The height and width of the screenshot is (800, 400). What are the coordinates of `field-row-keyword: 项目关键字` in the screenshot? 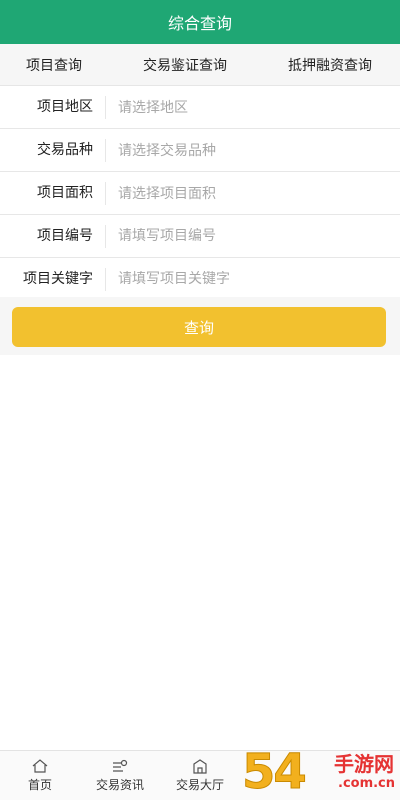 It's located at (200, 279).